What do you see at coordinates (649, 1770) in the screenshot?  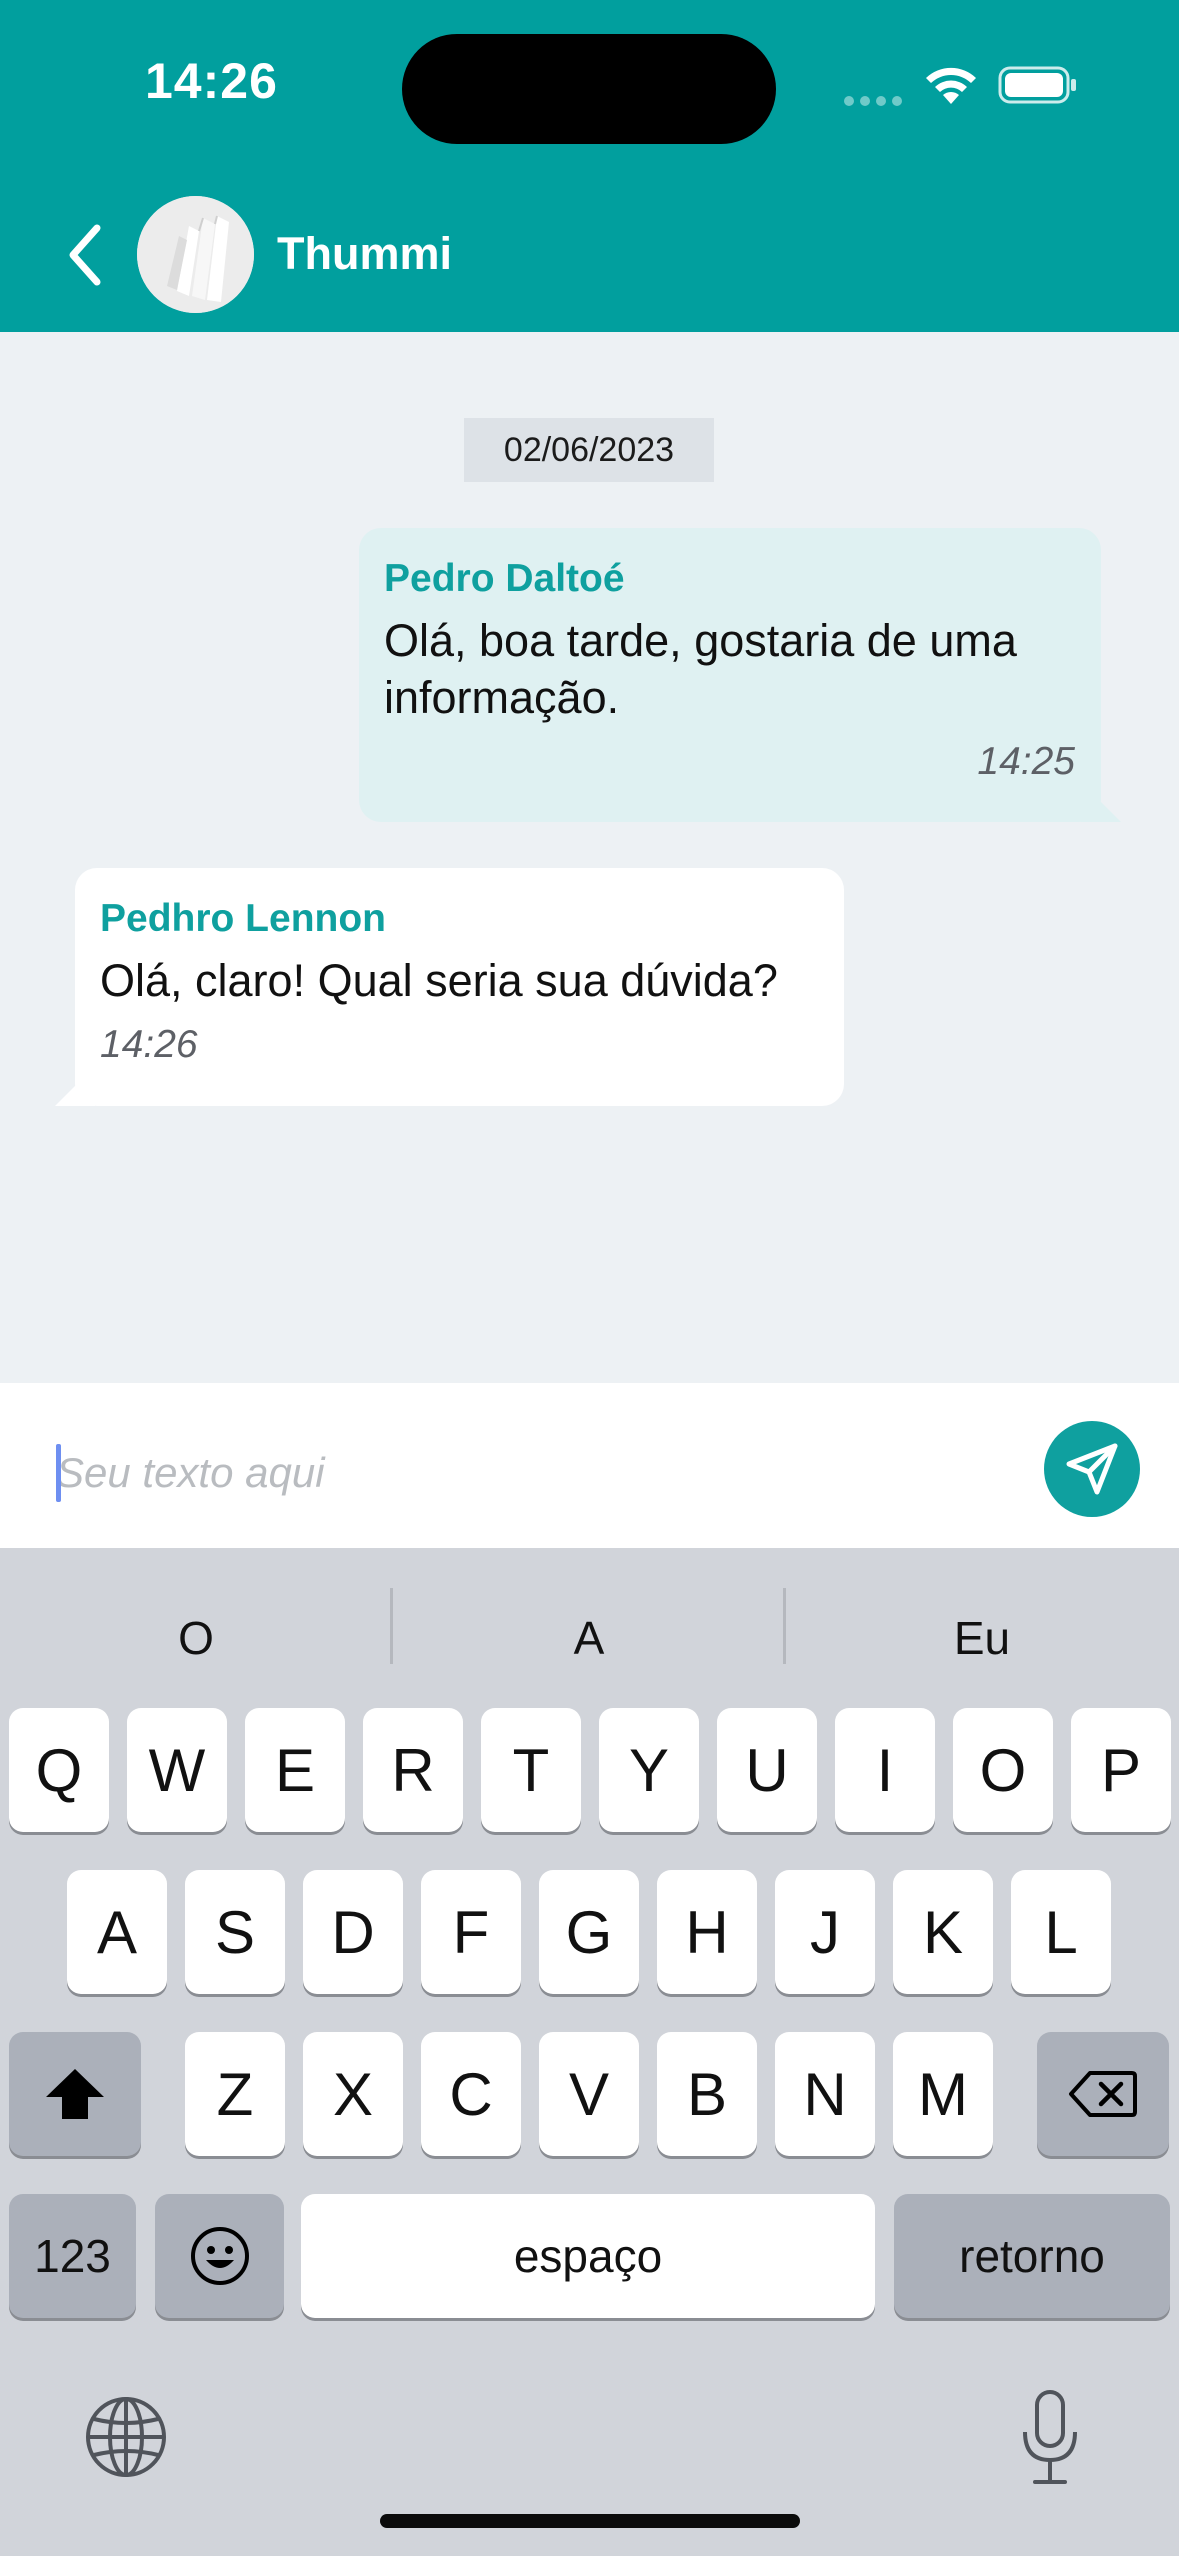 I see `key-y: Y` at bounding box center [649, 1770].